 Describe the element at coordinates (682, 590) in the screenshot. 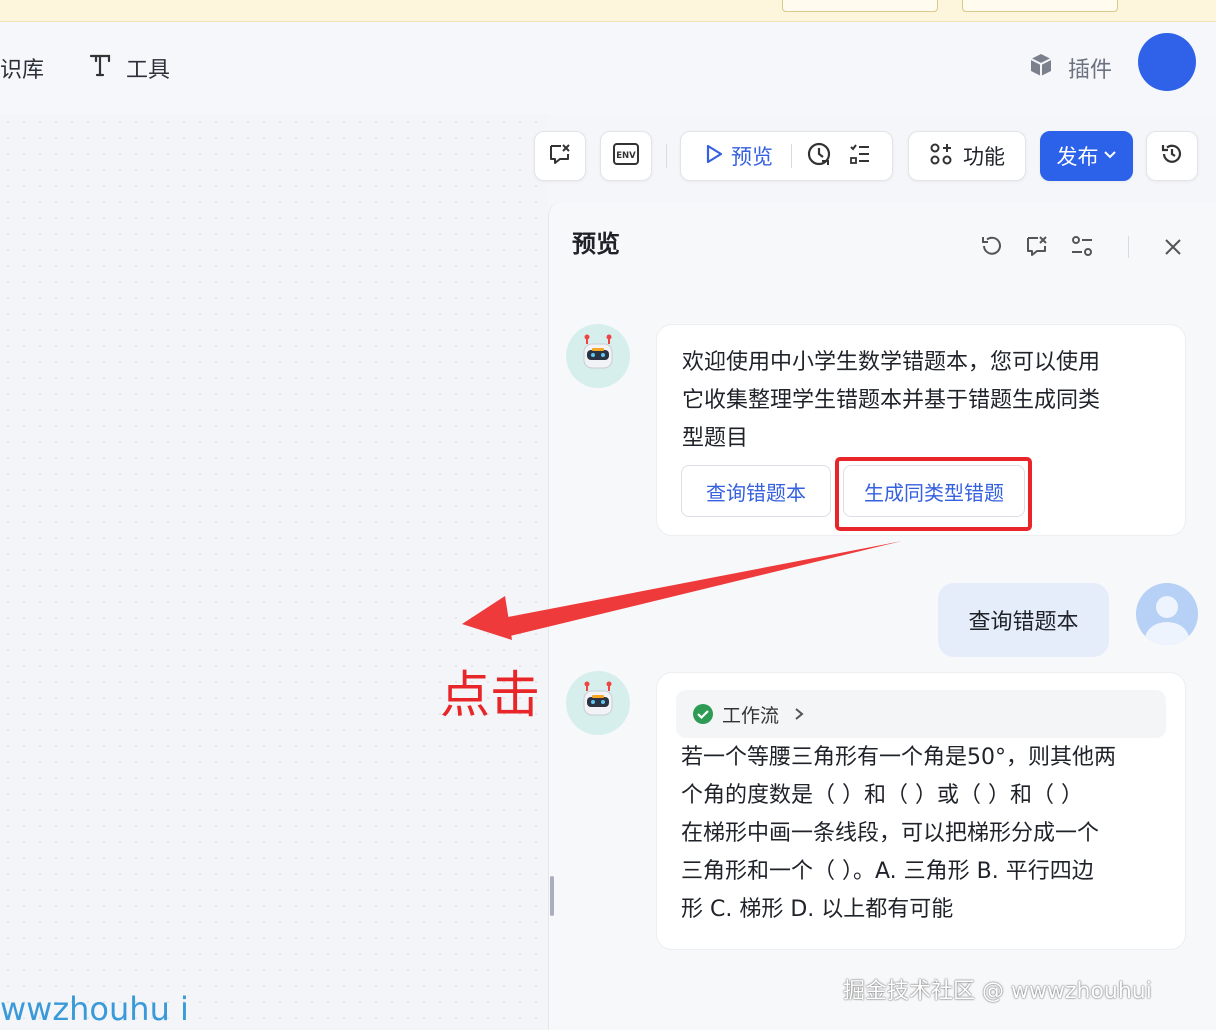

I see `annotation-arrow` at that location.